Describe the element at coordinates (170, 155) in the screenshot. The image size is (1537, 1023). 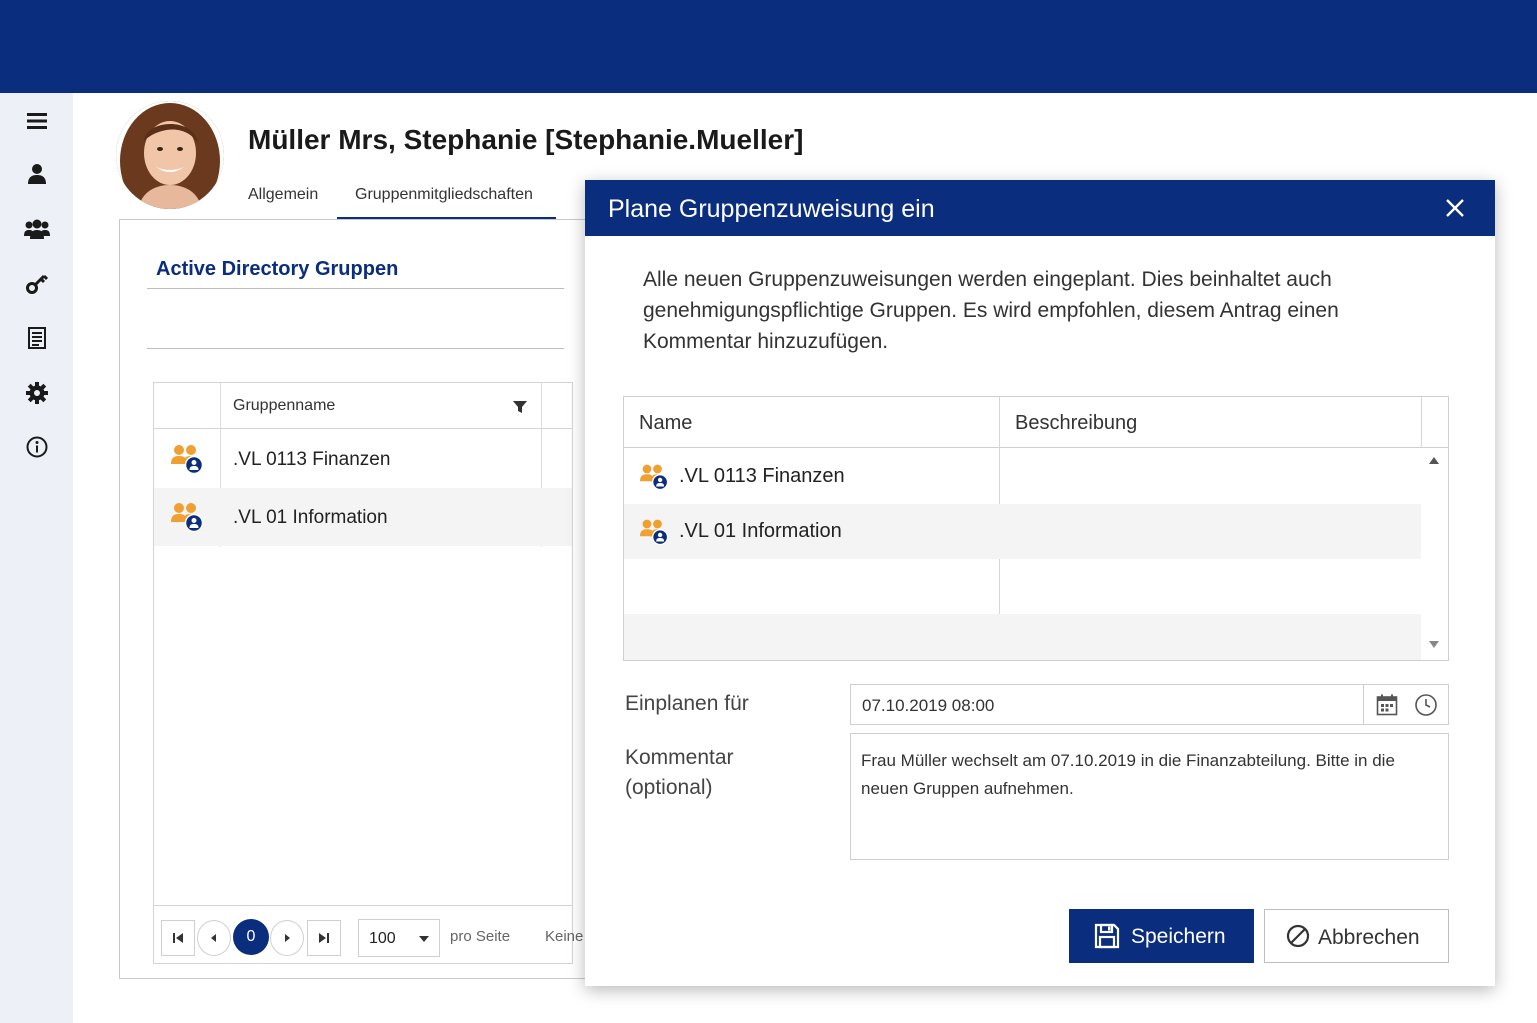
I see `avatar` at that location.